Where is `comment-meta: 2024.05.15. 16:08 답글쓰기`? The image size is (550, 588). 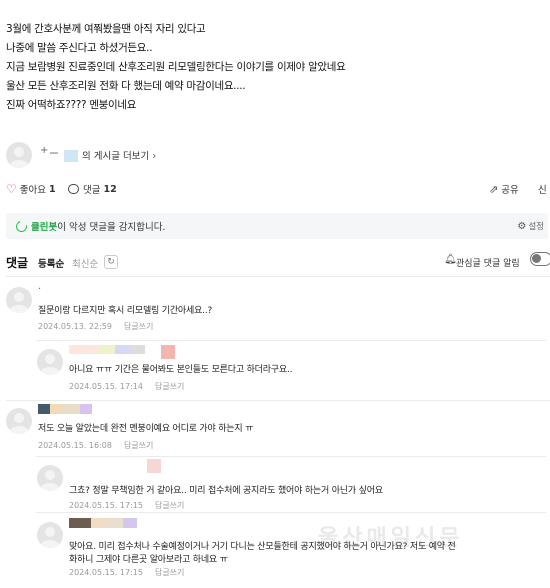
comment-meta: 2024.05.15. 16:08 답글쓰기 is located at coordinates (95, 445).